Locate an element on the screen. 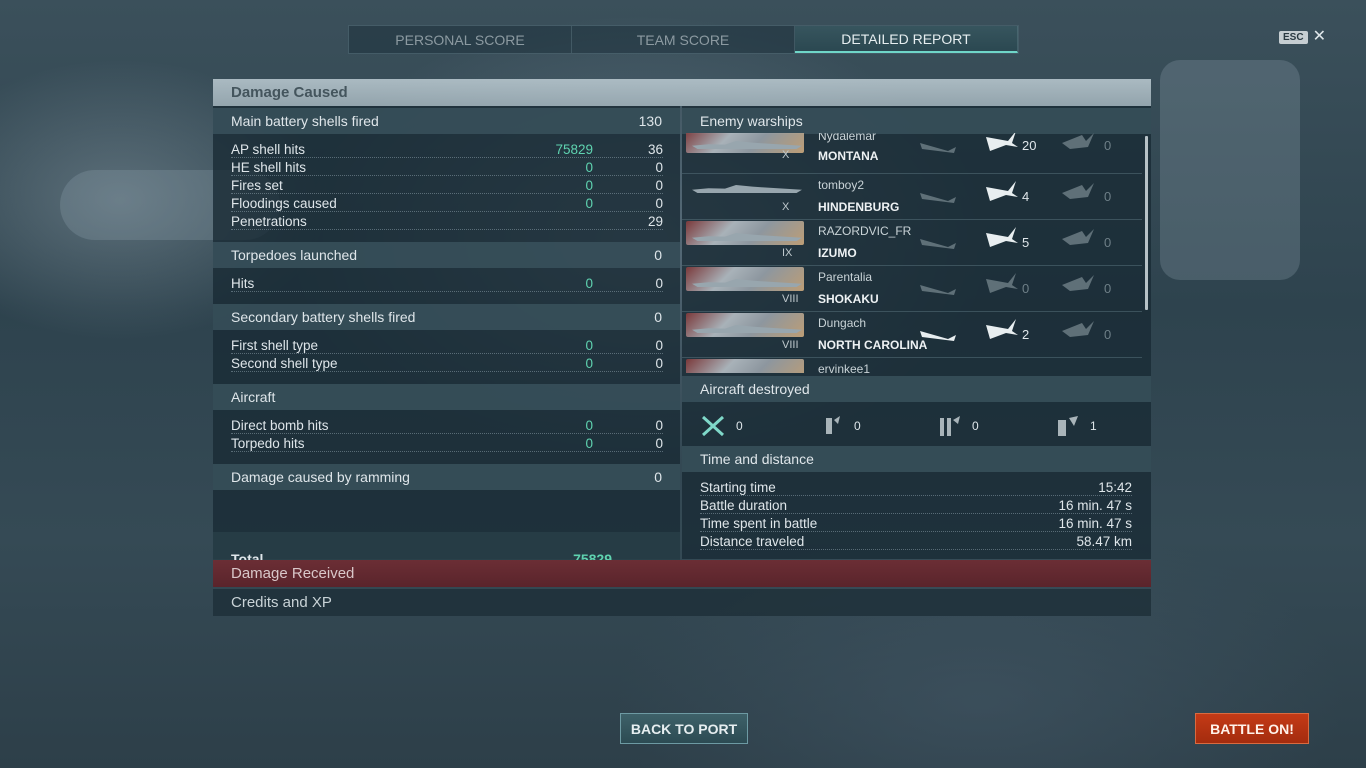 This screenshot has height=768, width=1366. stat-value: 58.47 km is located at coordinates (1104, 541).